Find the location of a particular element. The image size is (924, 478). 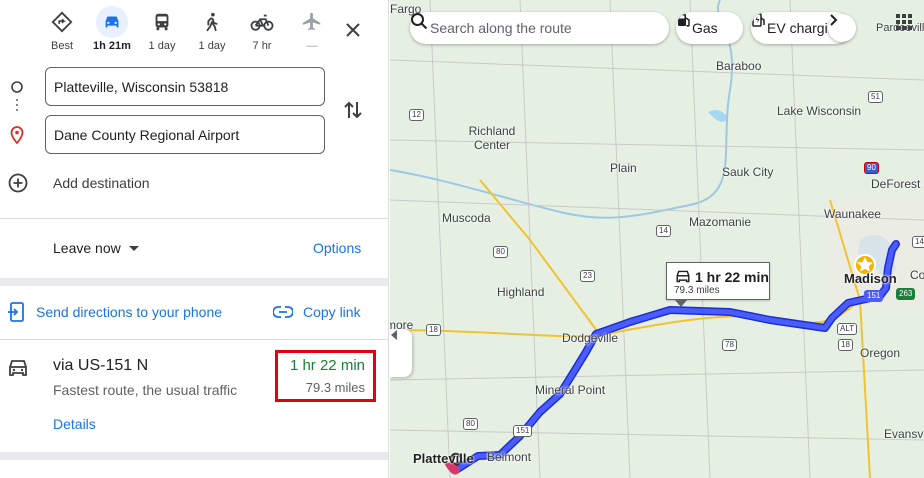

interstate-shield: 90 is located at coordinates (871, 168).